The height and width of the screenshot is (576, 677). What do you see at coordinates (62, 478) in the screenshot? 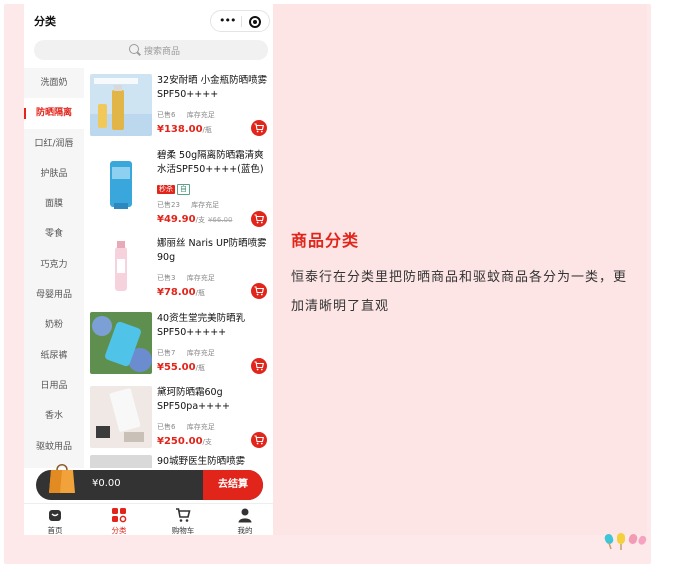
I see `shopping-bag-icon` at bounding box center [62, 478].